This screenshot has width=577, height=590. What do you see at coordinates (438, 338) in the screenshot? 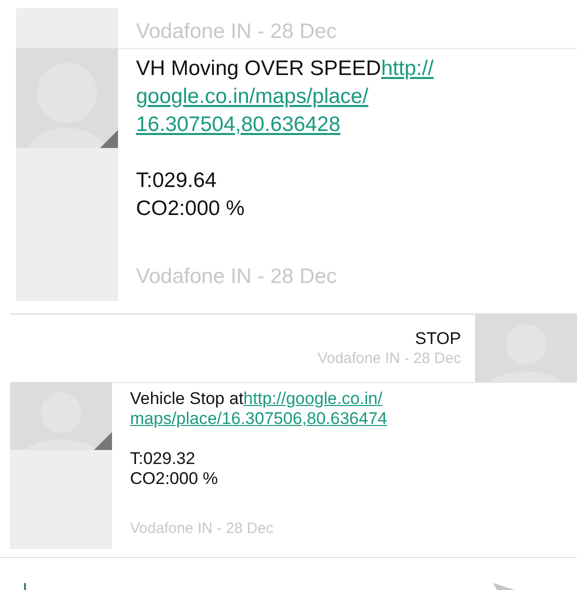
I see `message-text: STOP` at bounding box center [438, 338].